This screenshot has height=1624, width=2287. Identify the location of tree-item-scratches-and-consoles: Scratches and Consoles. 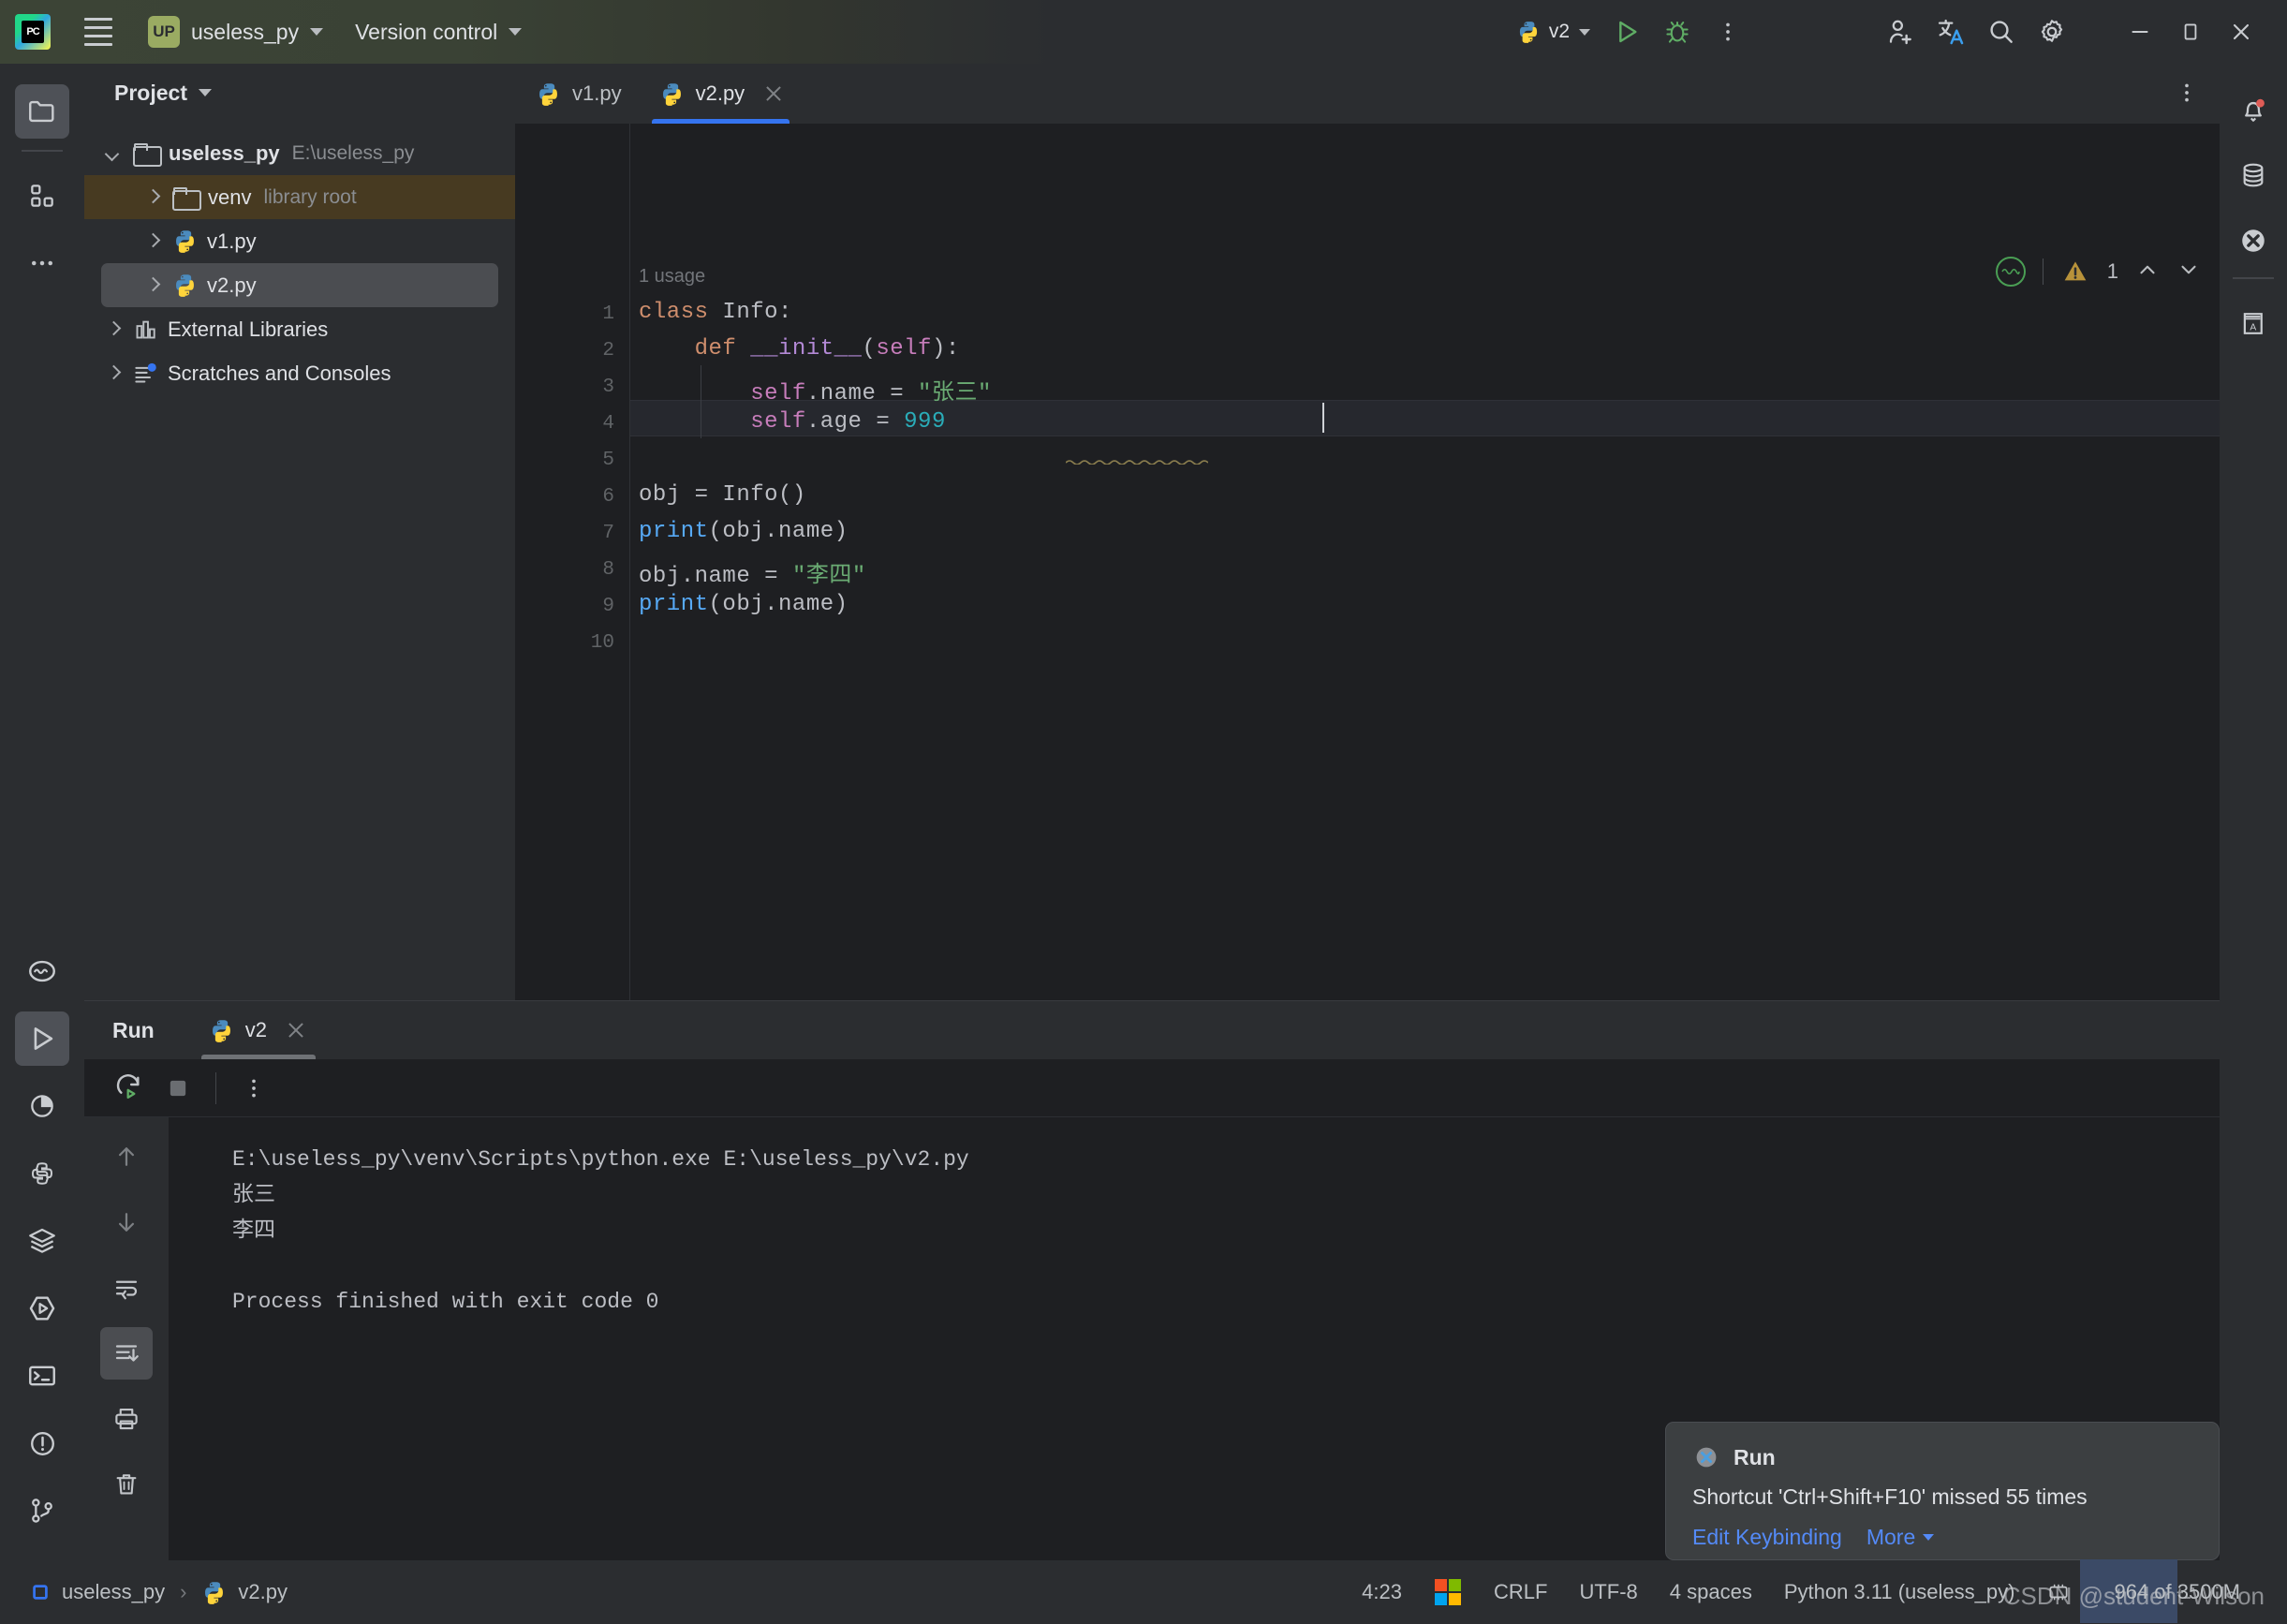
(299, 373).